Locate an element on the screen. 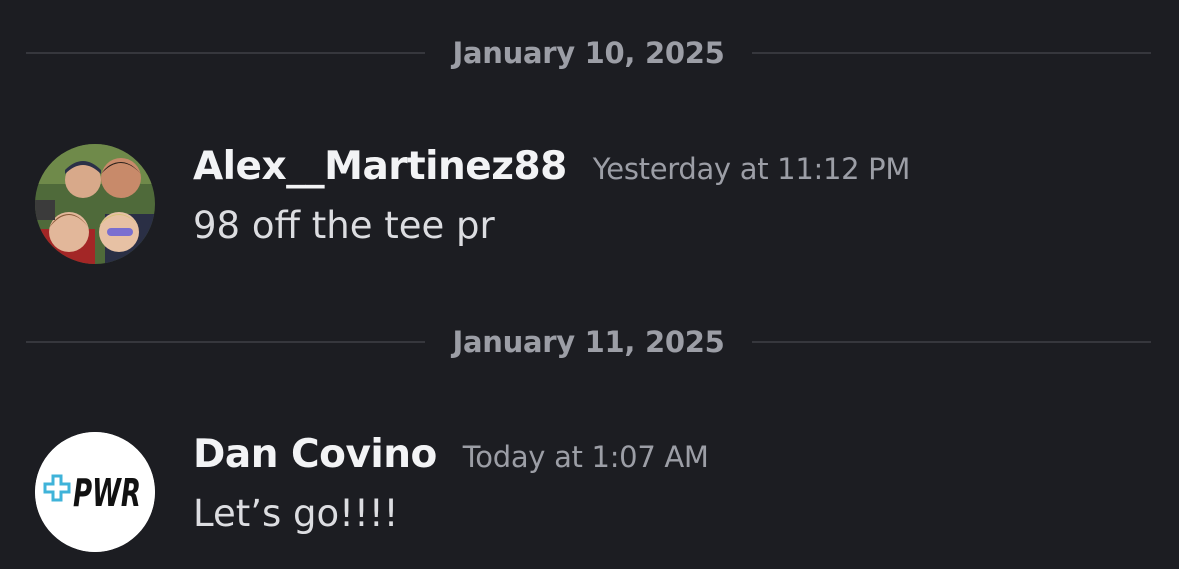  pwr-logo-icon: PWR is located at coordinates (95, 492).